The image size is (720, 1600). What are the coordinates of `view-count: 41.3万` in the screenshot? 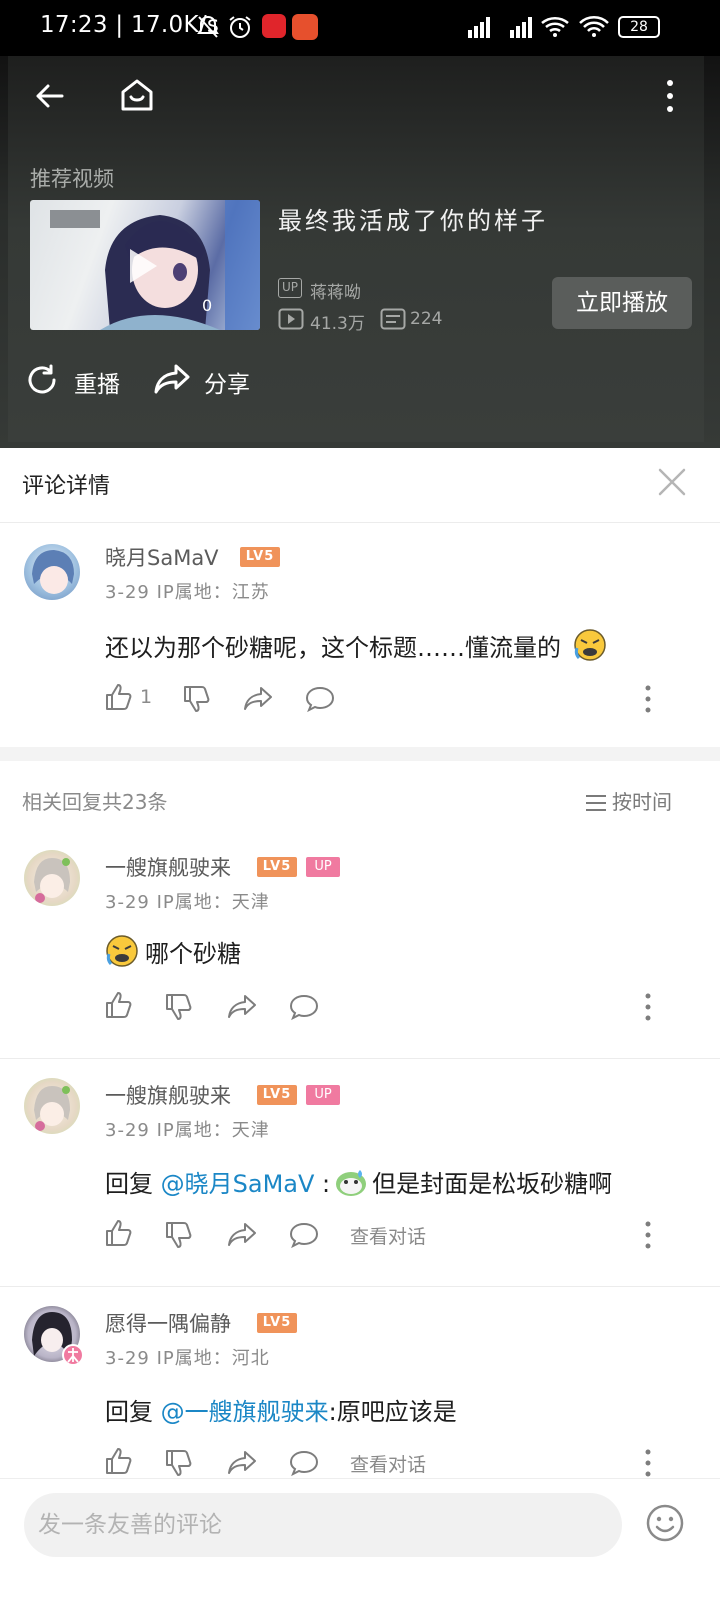 It's located at (337, 324).